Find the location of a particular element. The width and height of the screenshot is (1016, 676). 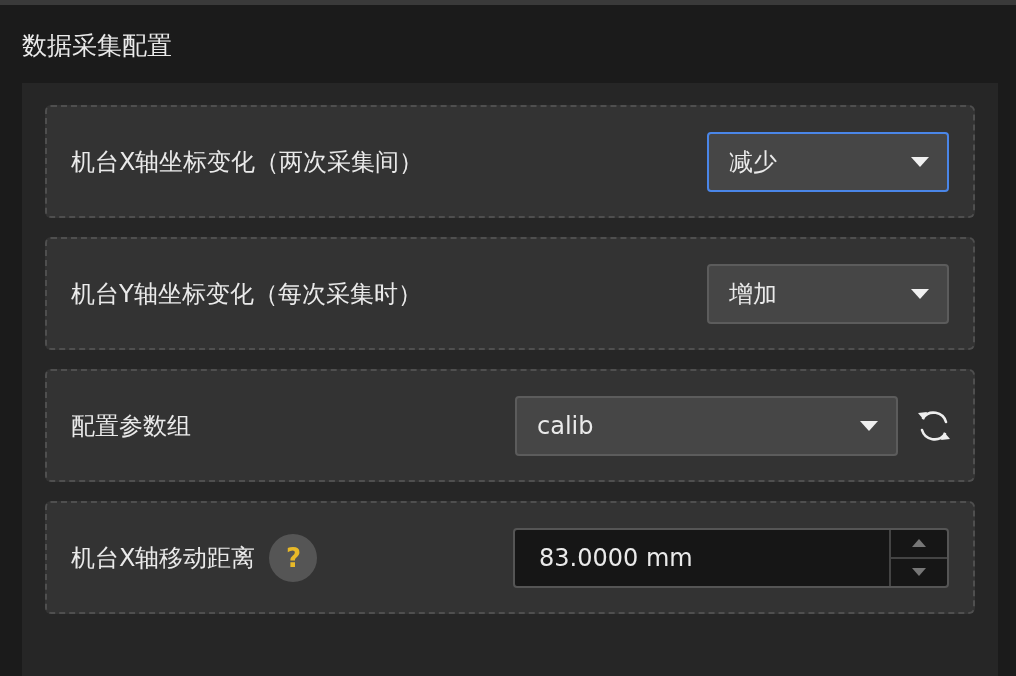

up-arrow-icon is located at coordinates (919, 543).